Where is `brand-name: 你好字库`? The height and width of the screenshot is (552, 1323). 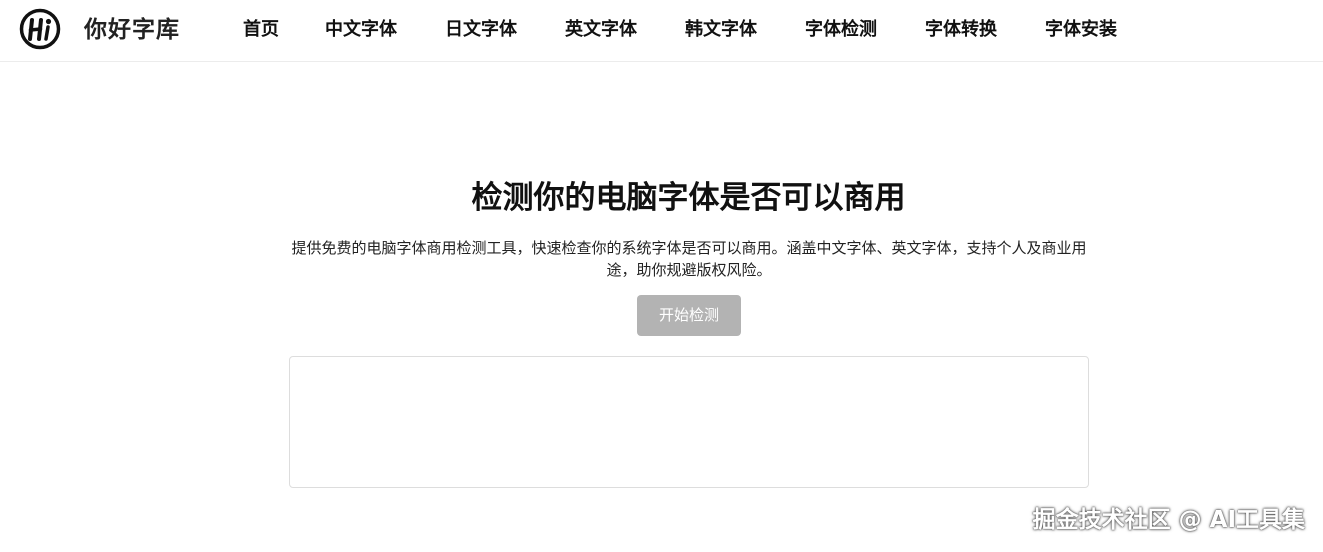 brand-name: 你好字库 is located at coordinates (132, 30).